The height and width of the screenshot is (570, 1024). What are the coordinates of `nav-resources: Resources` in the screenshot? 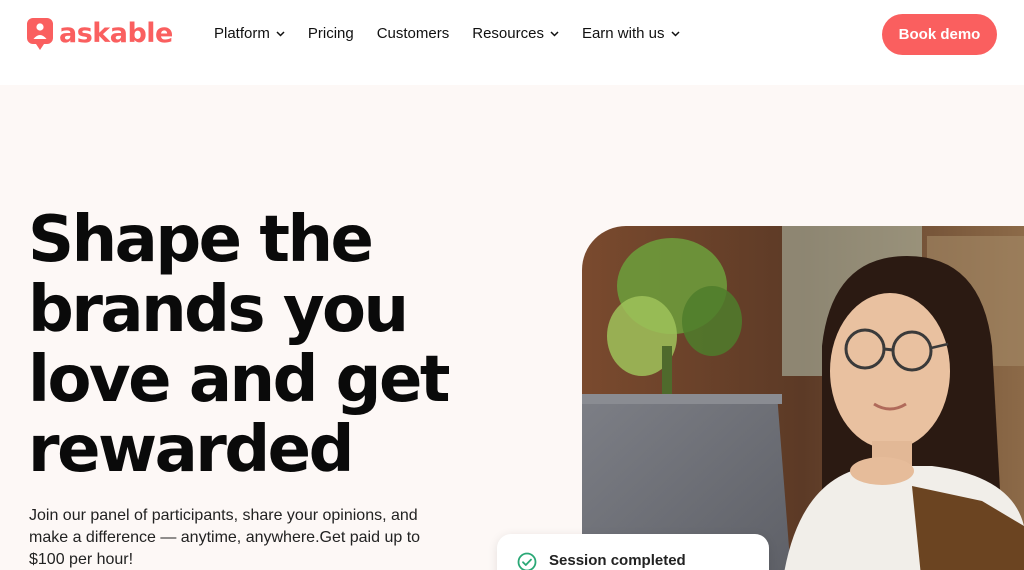 It's located at (515, 34).